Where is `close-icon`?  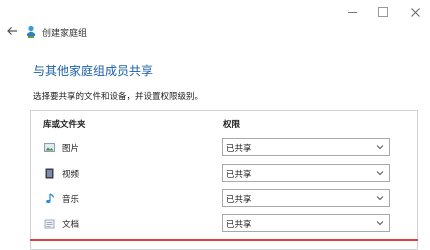 close-icon is located at coordinates (415, 12).